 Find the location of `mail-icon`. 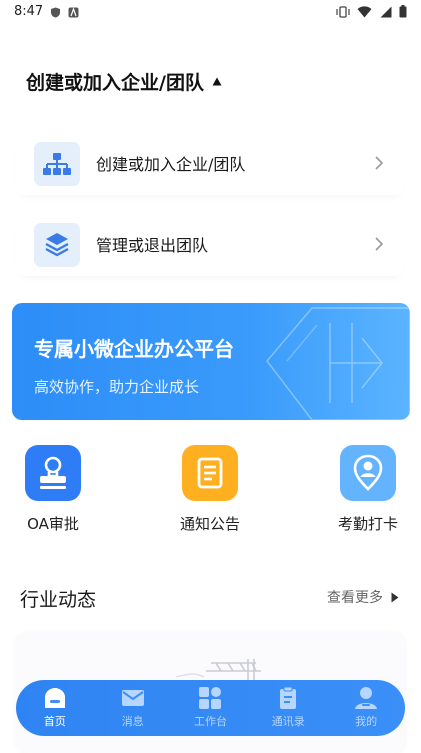

mail-icon is located at coordinates (132, 698).